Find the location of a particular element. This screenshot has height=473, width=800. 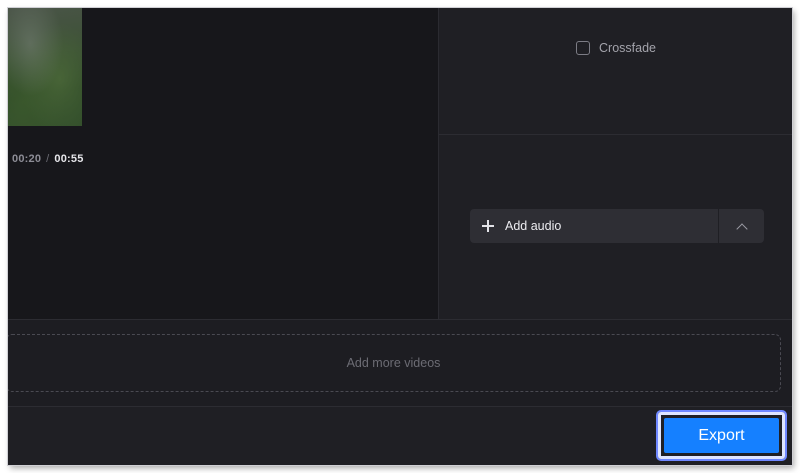

total-time: 00:55 is located at coordinates (69, 159).